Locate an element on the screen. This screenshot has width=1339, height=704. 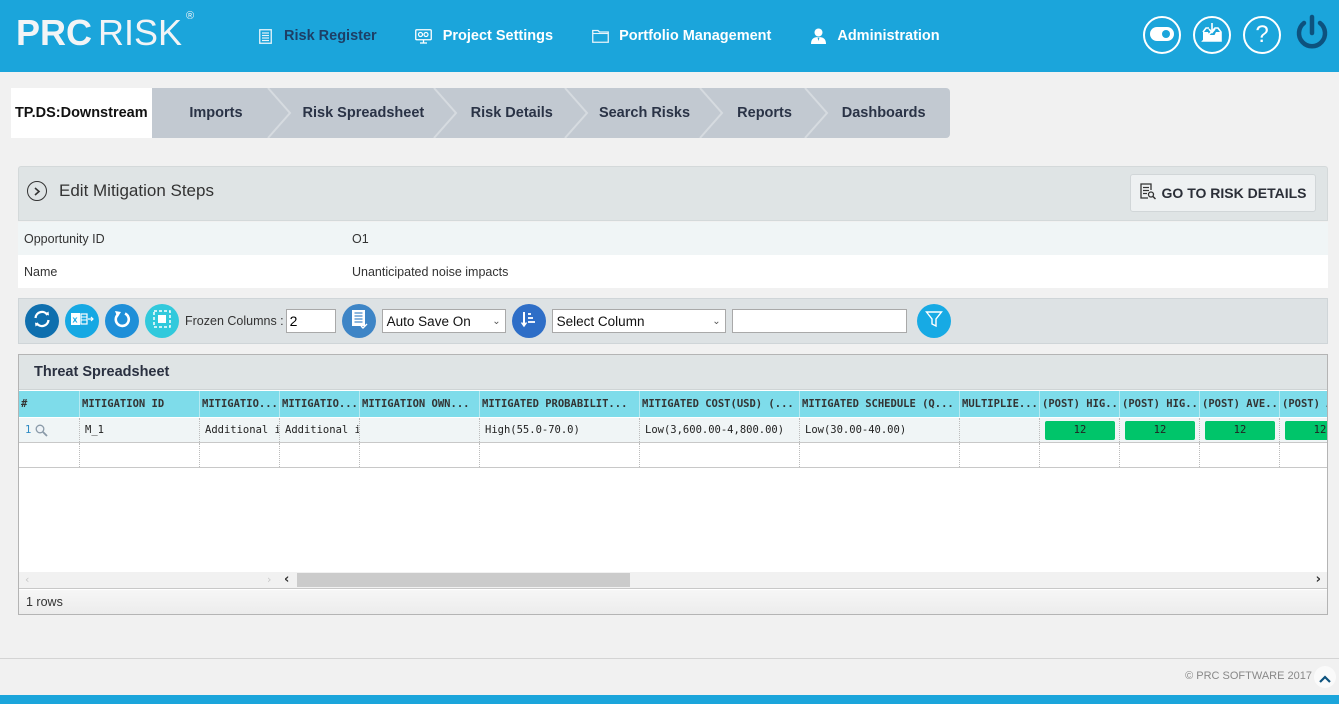
auto-save-select: Auto Save On ⌄ is located at coordinates (443, 321).